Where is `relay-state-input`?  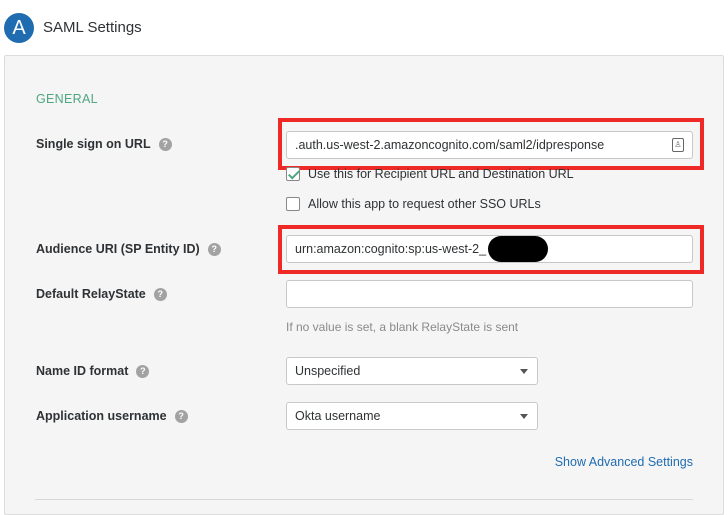
relay-state-input is located at coordinates (489, 294).